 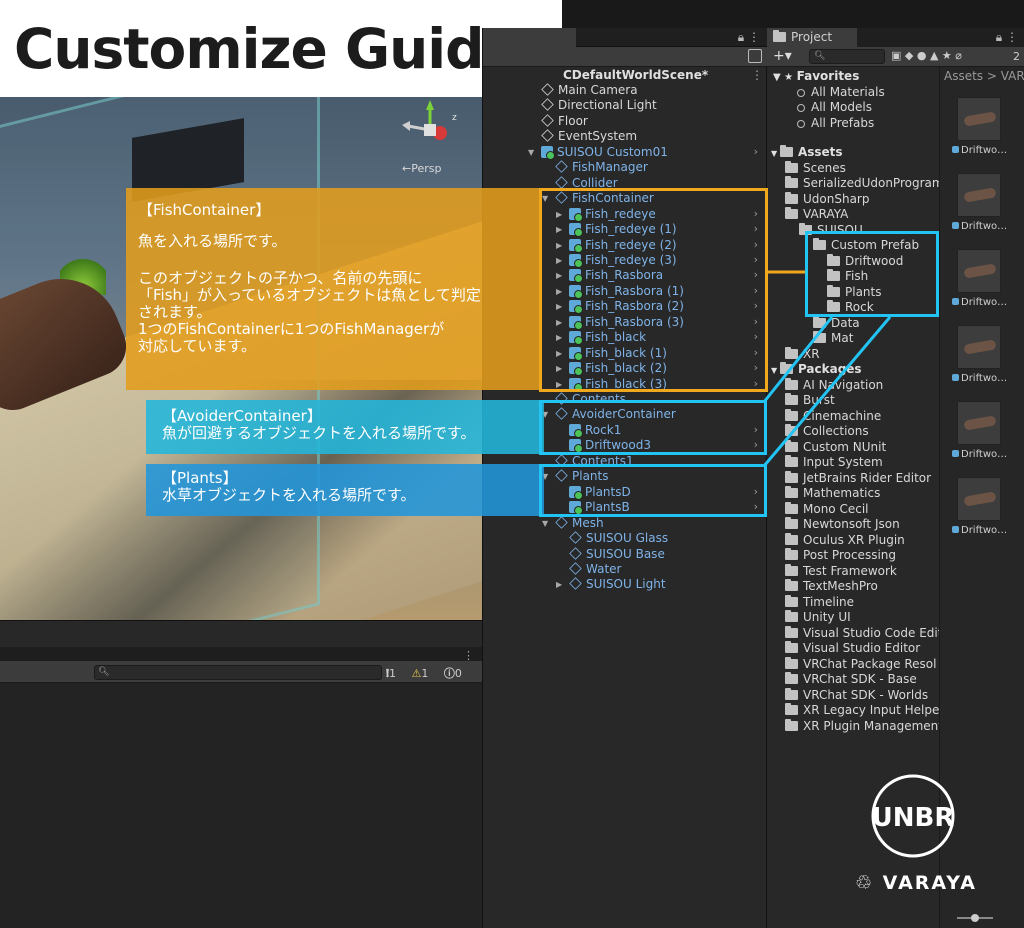 I want to click on varaya-logo: ♲︎ VARAYA, so click(x=916, y=883).